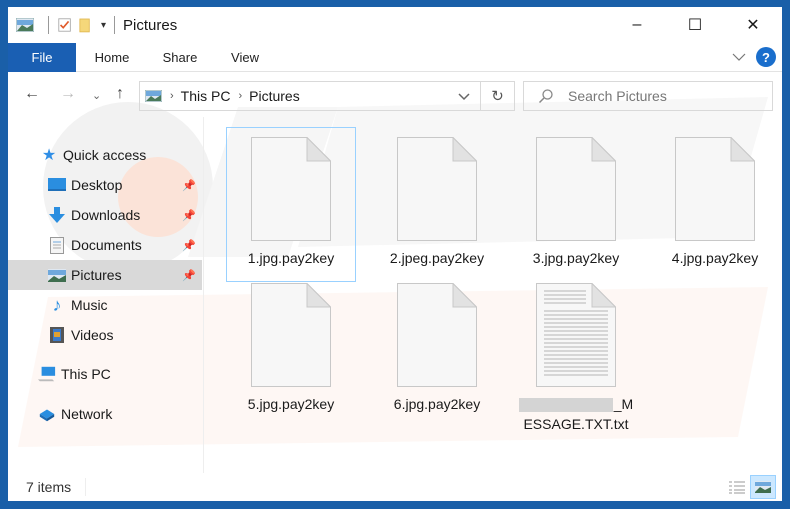 This screenshot has height=509, width=790. I want to click on tab-view: View, so click(245, 57).